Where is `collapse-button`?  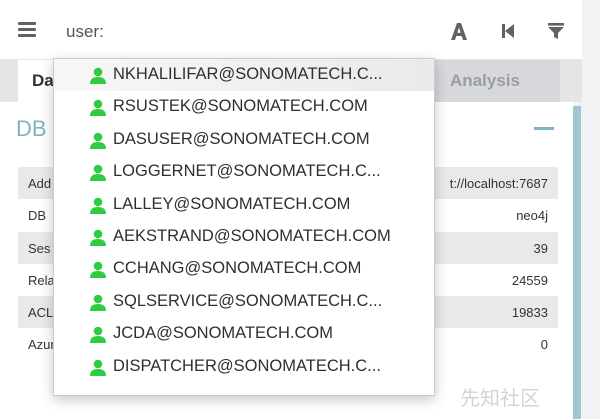 collapse-button is located at coordinates (544, 128).